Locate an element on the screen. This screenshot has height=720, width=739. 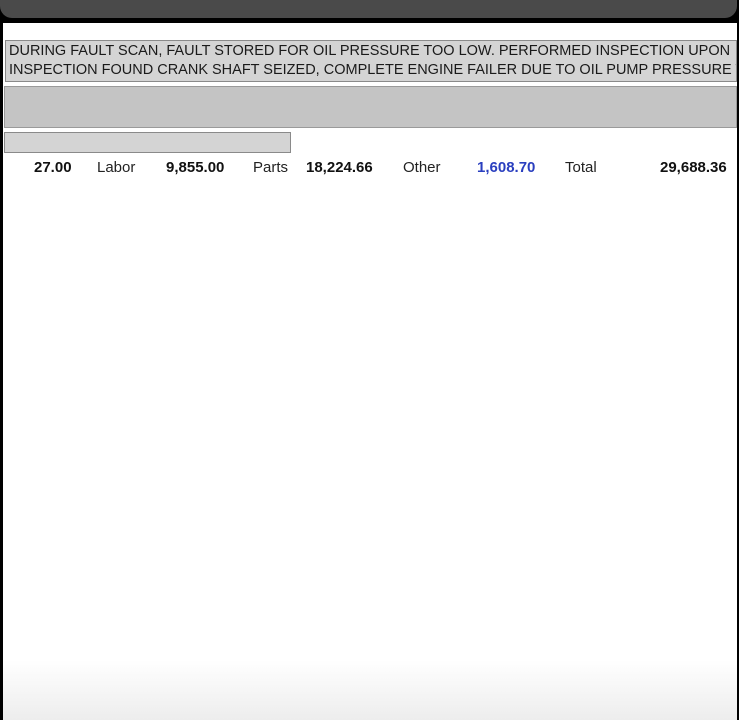
total-value: 29,688.36 is located at coordinates (693, 167).